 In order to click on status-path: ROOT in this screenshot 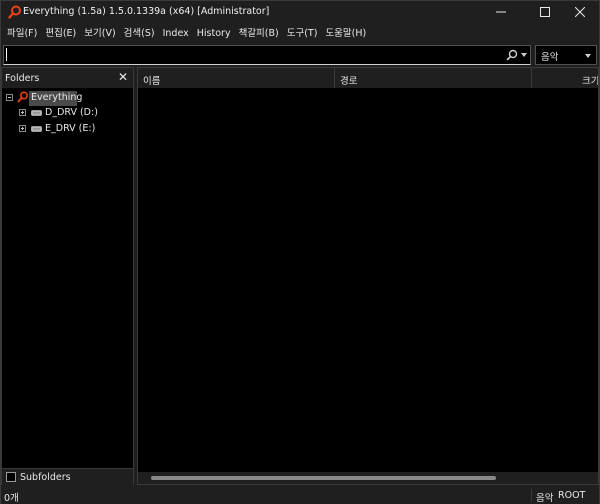, I will do `click(572, 495)`.